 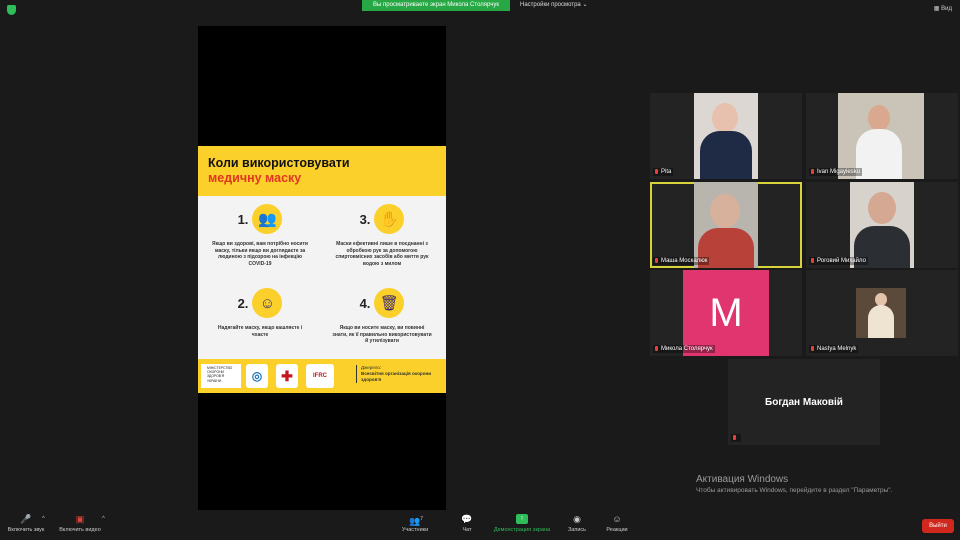 I want to click on record-button: ◉ Запись, so click(x=577, y=523).